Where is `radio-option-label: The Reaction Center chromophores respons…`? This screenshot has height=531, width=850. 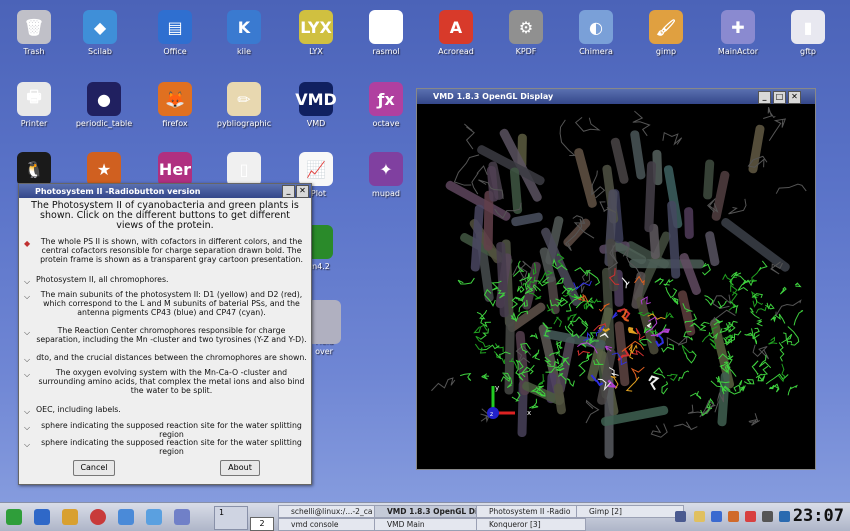 radio-option-label: The Reaction Center chromophores respons… is located at coordinates (171, 335).